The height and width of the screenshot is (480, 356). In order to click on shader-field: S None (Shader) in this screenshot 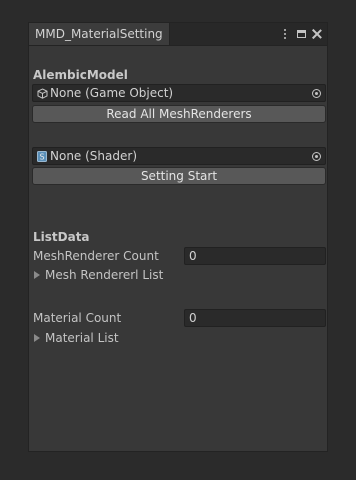, I will do `click(179, 156)`.